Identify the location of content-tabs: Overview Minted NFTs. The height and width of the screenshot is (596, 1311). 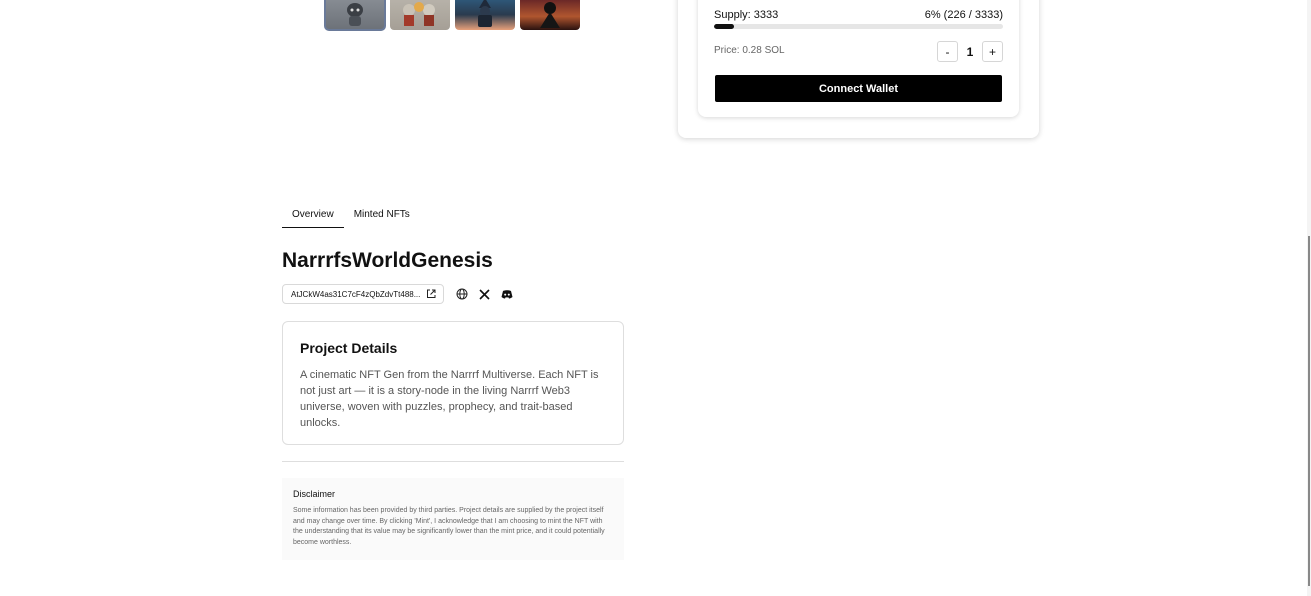
(351, 216).